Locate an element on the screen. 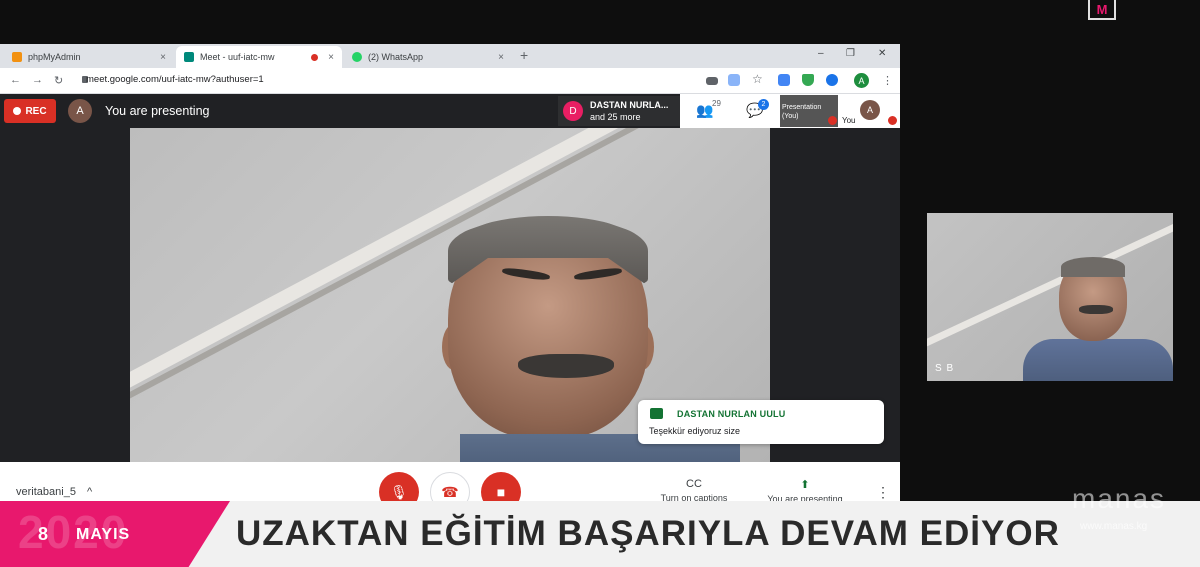 The height and width of the screenshot is (567, 1200). date-panel: 2020 8 MAYIS is located at coordinates (115, 534).